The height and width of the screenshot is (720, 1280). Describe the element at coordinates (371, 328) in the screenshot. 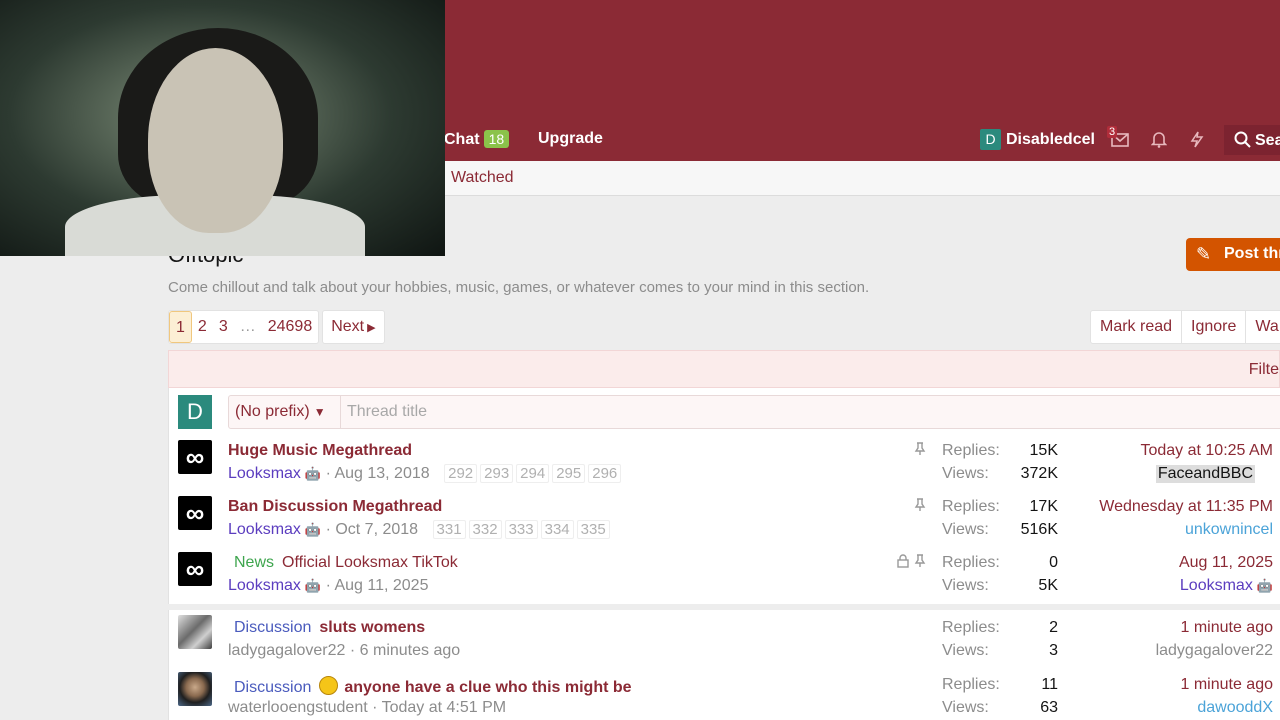

I see `caret-right-icon: ▶` at that location.